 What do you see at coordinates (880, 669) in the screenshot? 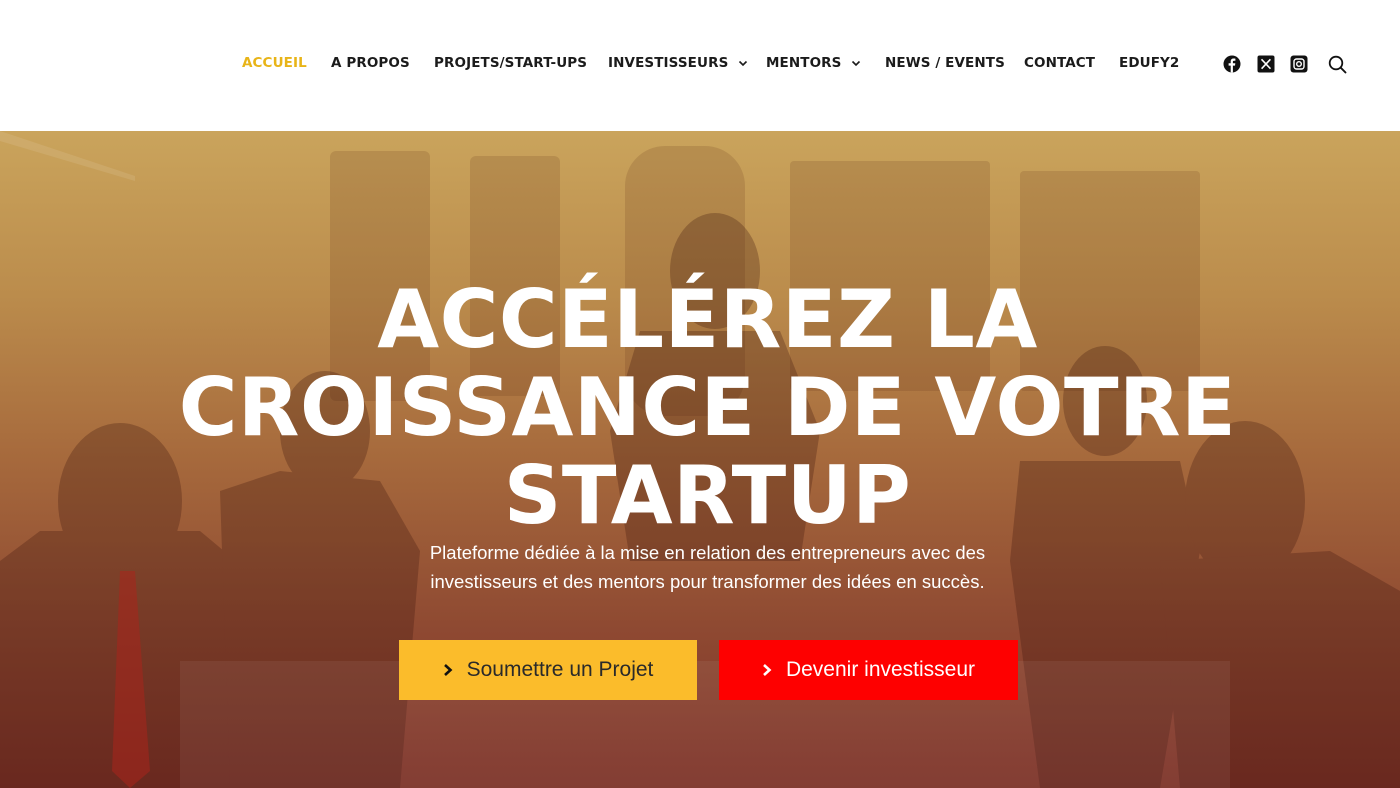
I see `become-investor-label: Devenir investisseur` at bounding box center [880, 669].